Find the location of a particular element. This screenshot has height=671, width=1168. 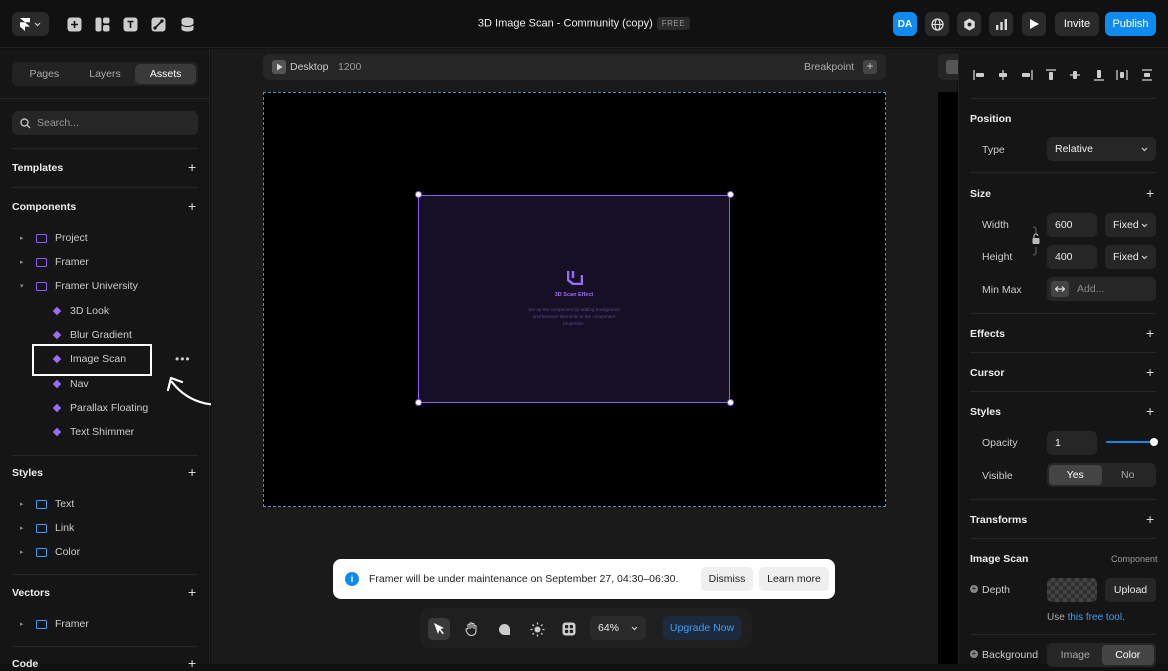

width-mode-value: Fixed is located at coordinates (1126, 225).